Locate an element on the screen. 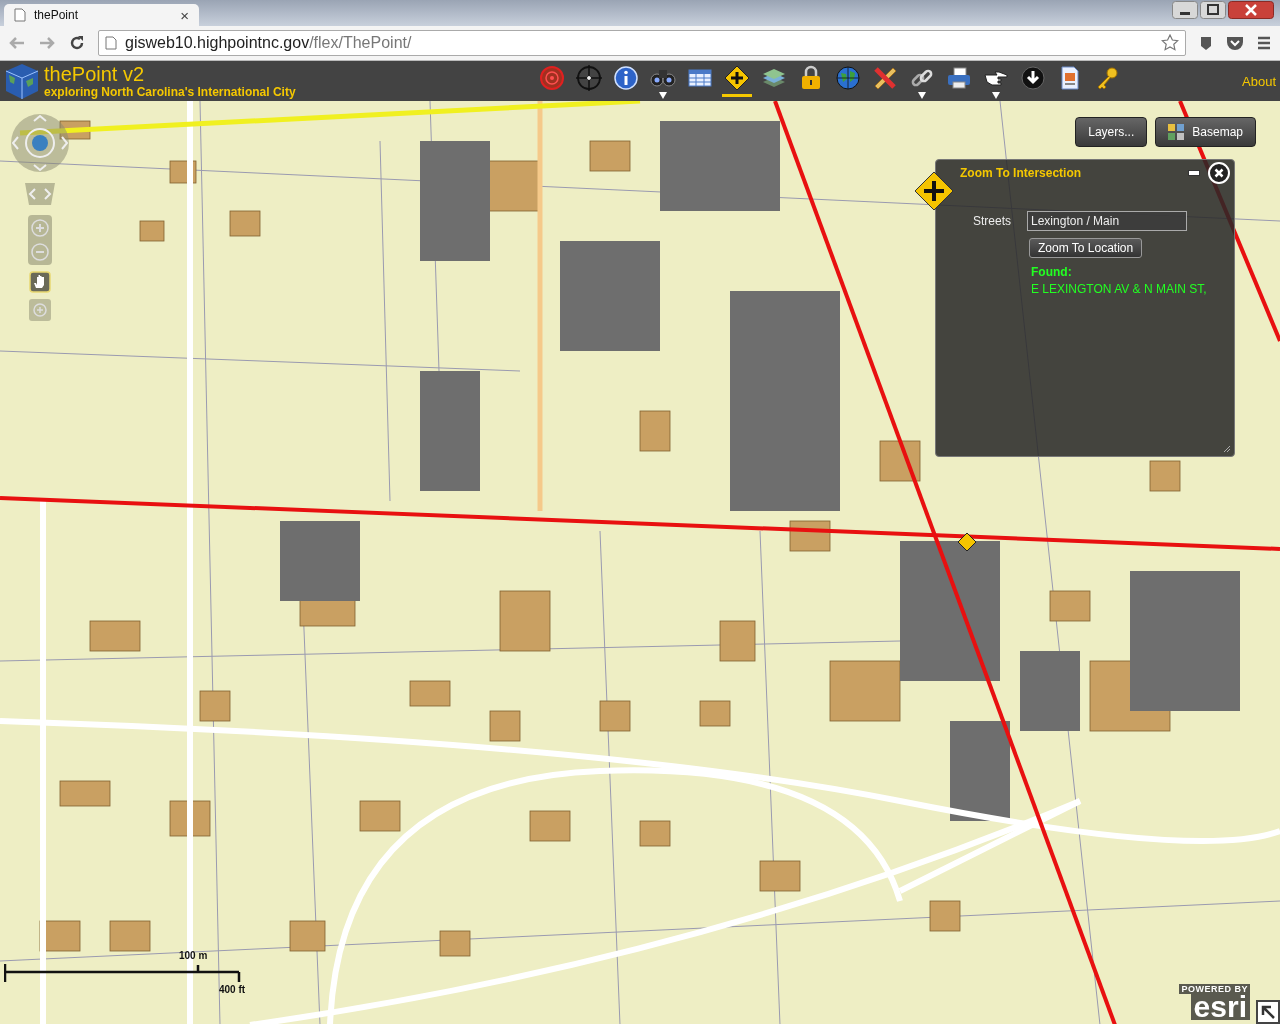 The width and height of the screenshot is (1280, 1024). close-tab-button: × is located at coordinates (184, 15).